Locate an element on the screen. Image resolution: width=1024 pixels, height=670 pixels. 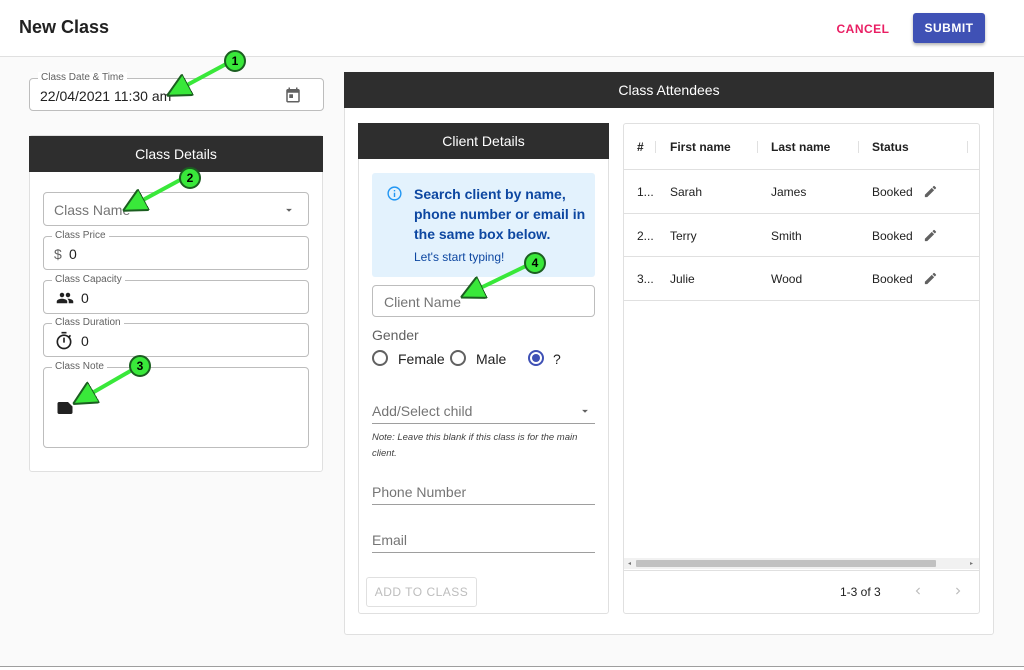
row-first-name: Terry is located at coordinates (683, 236).